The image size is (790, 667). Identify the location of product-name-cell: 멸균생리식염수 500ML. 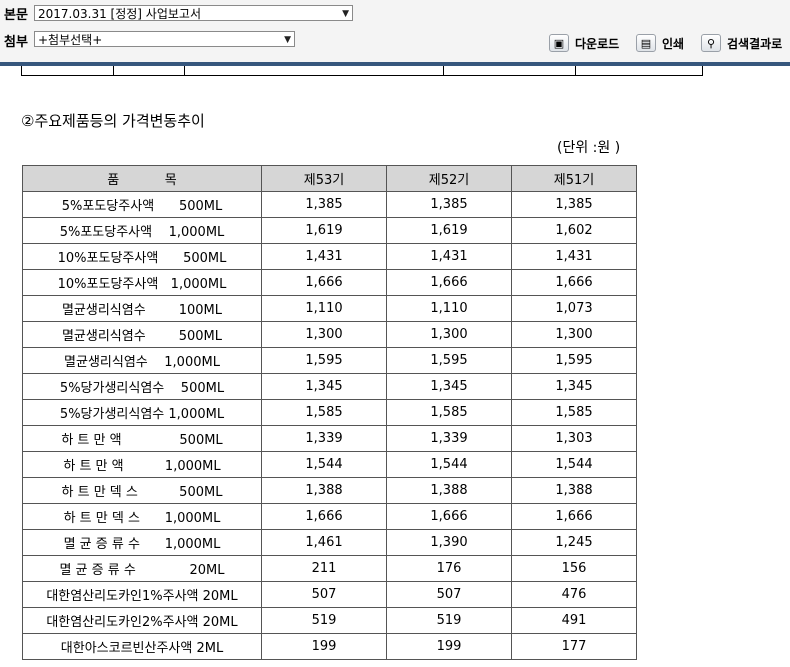
(142, 334).